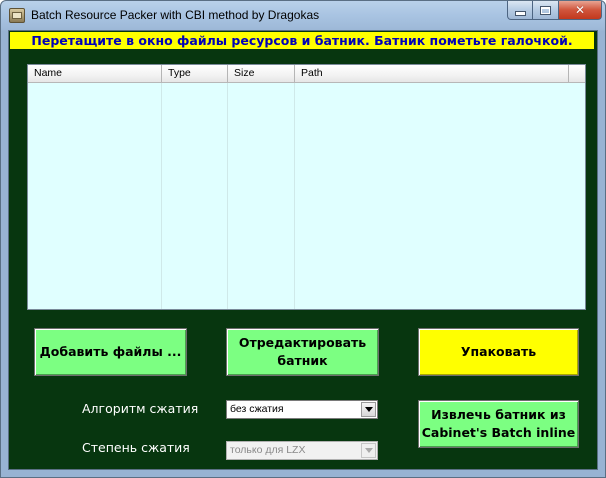  Describe the element at coordinates (140, 408) in the screenshot. I see `compression-algorithm-label: Алгоритм сжатия` at that location.